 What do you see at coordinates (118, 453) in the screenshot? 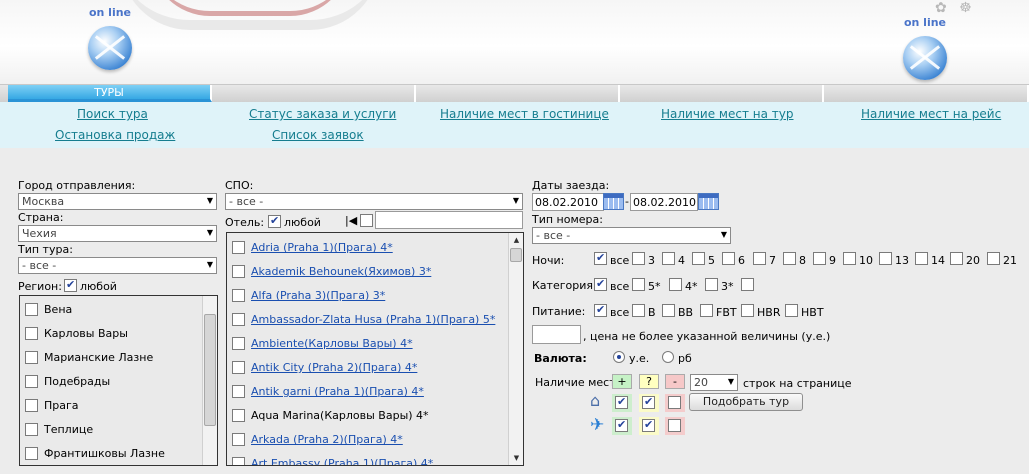
I see `list-item: Франтишковы Лазне` at bounding box center [118, 453].